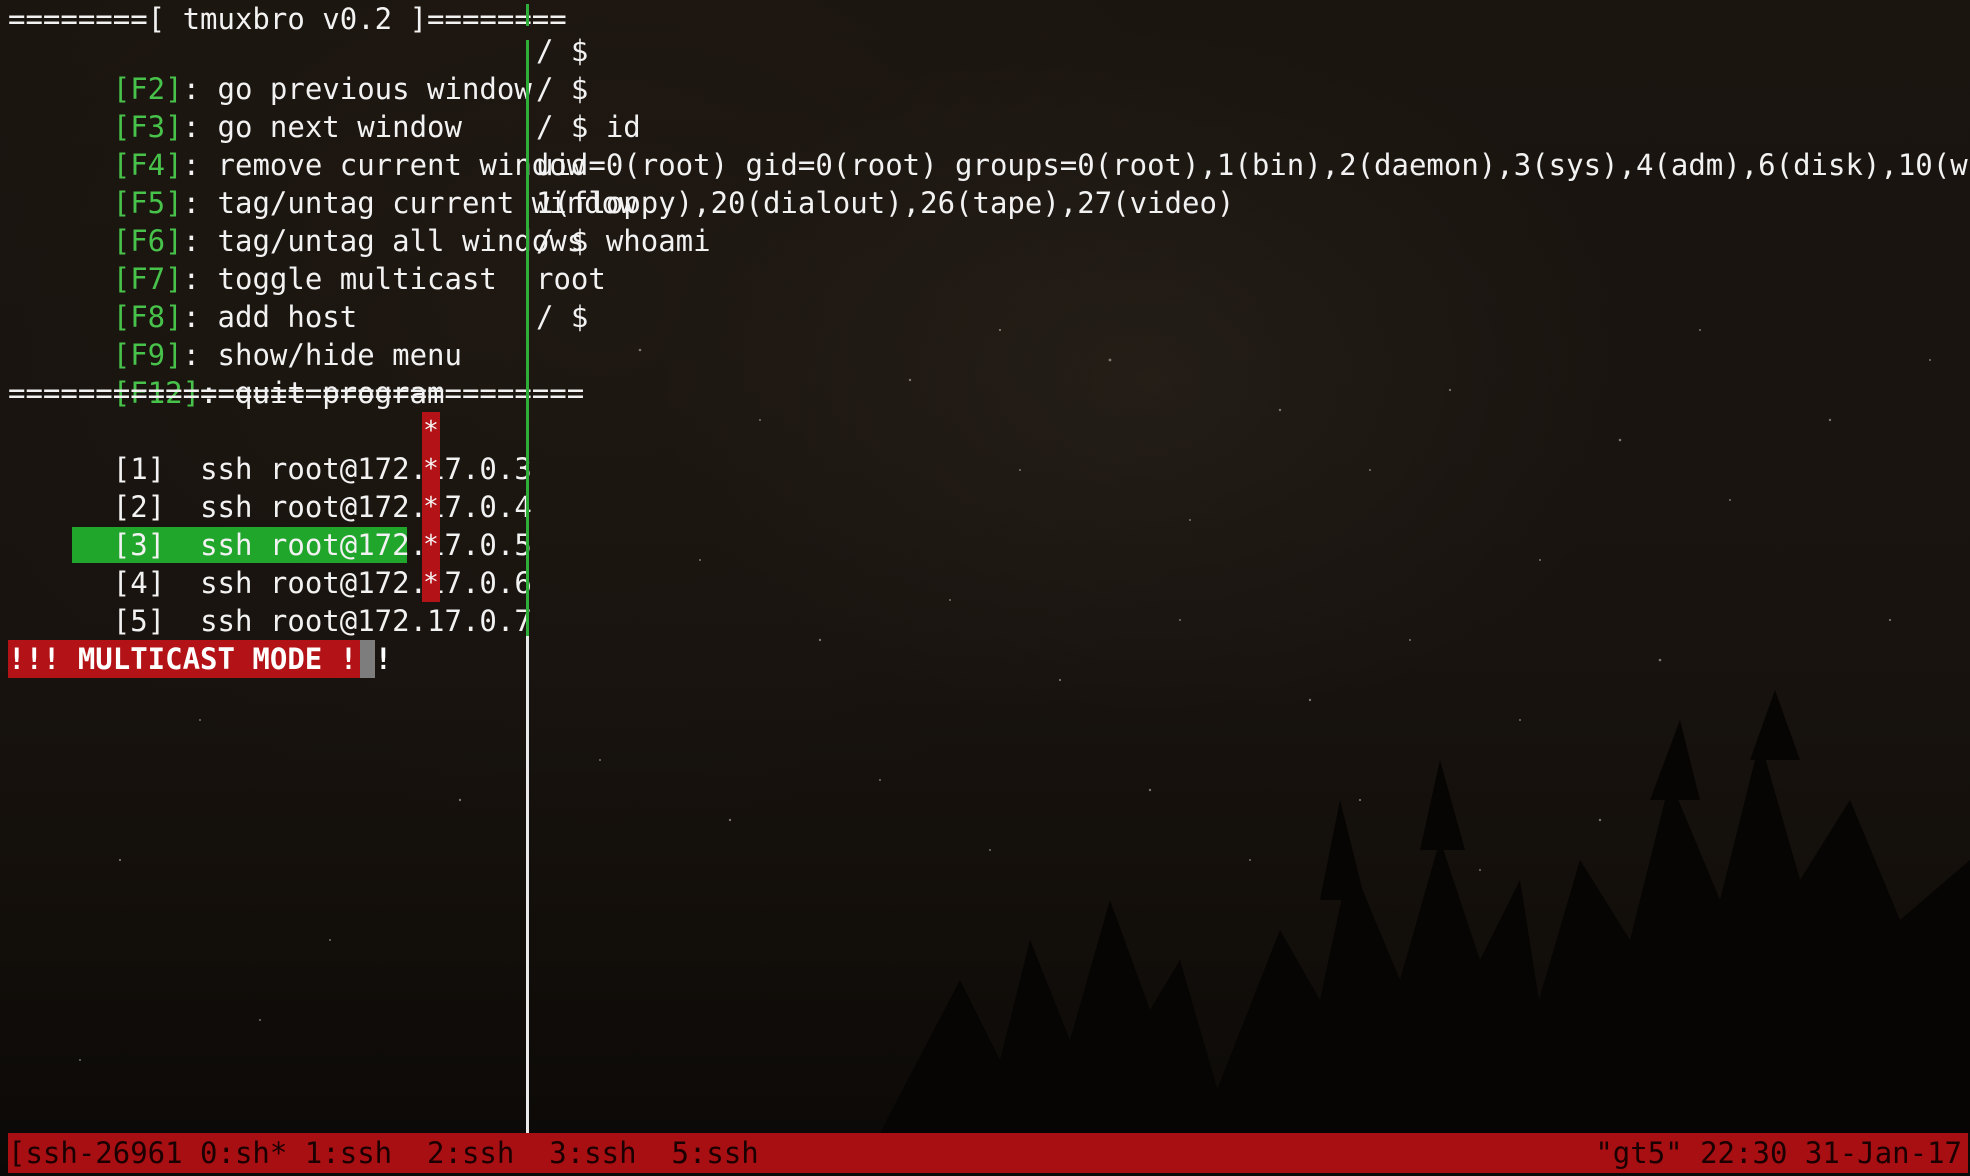 The image size is (1970, 1176). I want to click on shell-prompt: / $, so click(562, 317).